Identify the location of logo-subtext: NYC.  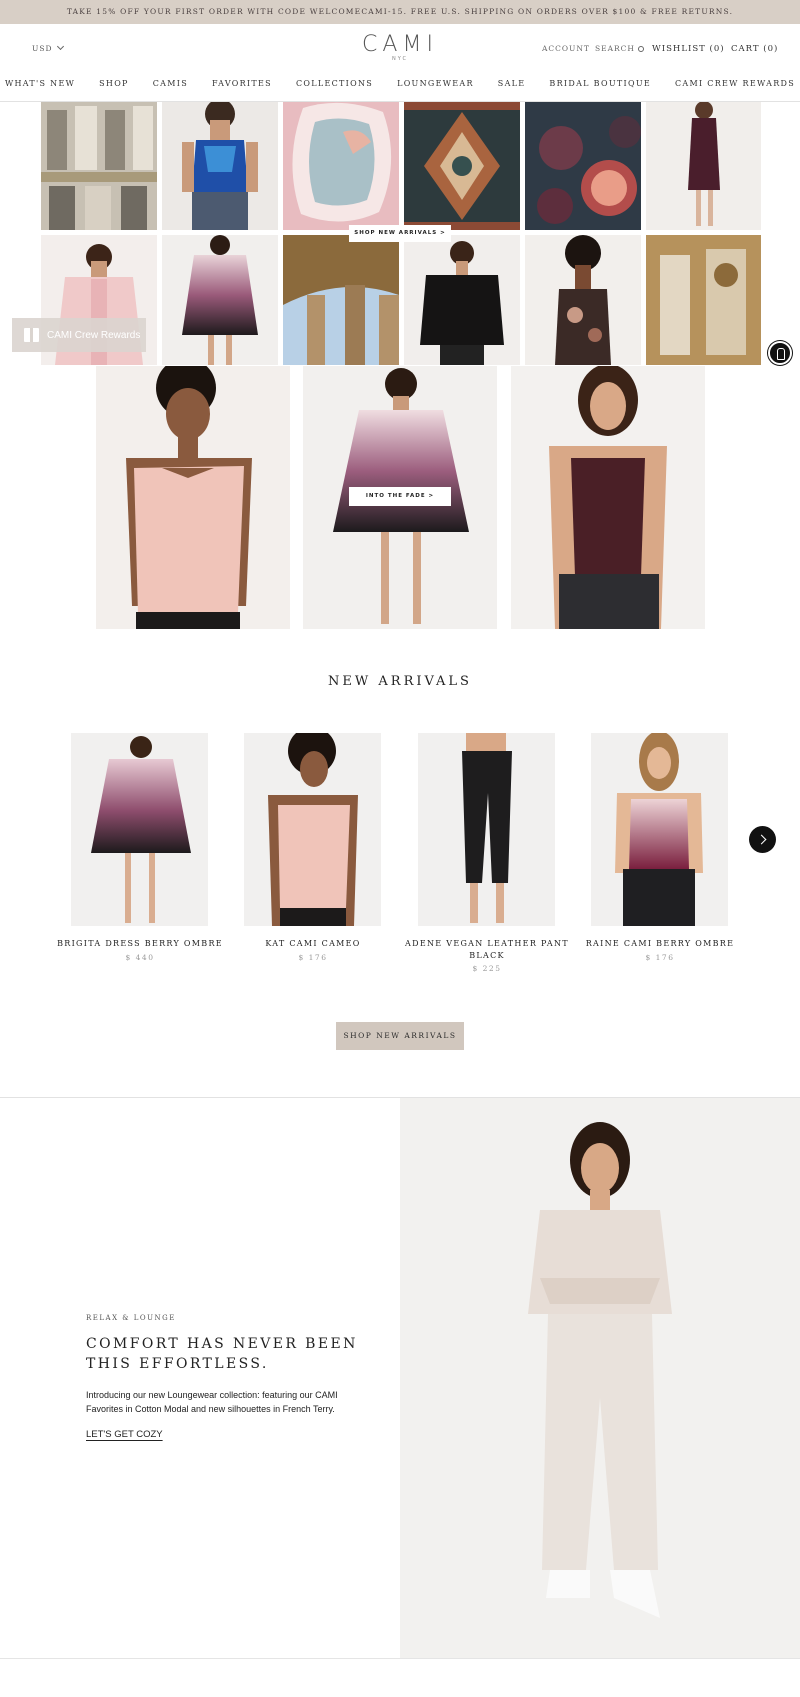
(399, 59).